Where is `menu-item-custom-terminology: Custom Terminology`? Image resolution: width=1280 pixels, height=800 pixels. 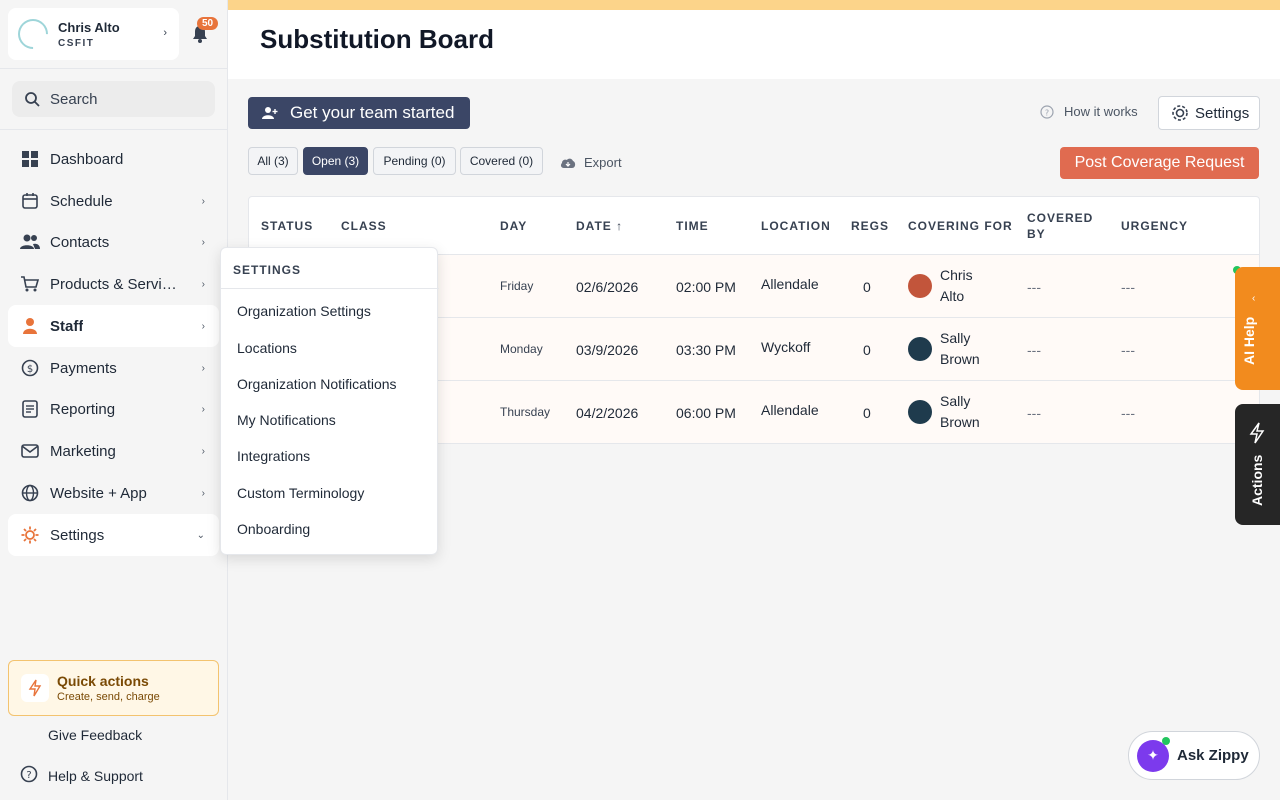
menu-item-custom-terminology: Custom Terminology is located at coordinates (300, 493).